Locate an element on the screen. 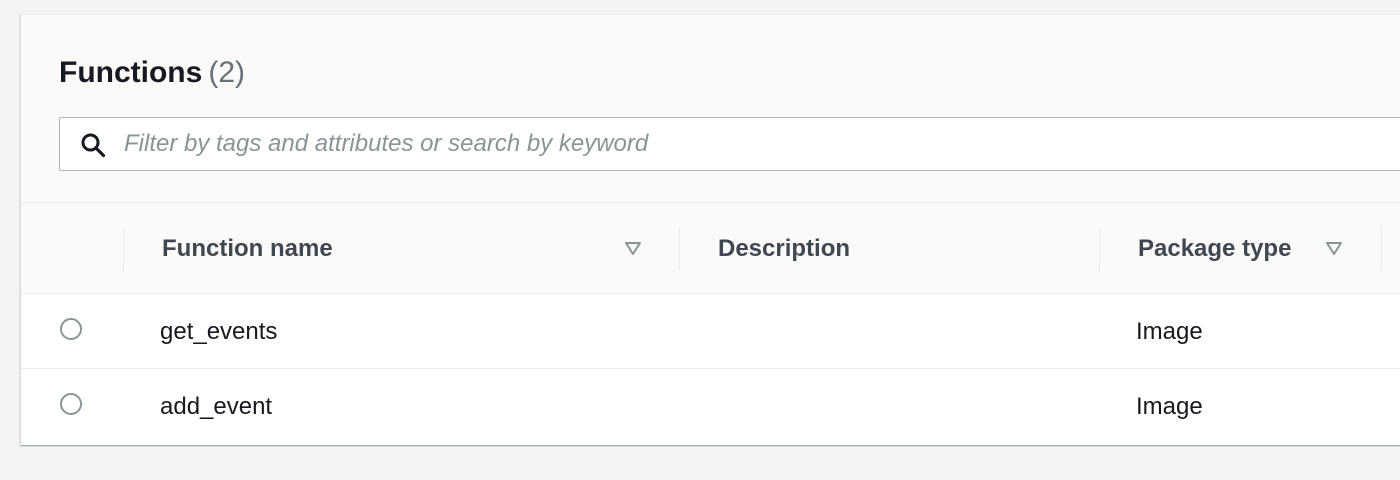 The image size is (1400, 480). column-header-function-name: Function name is located at coordinates (247, 249).